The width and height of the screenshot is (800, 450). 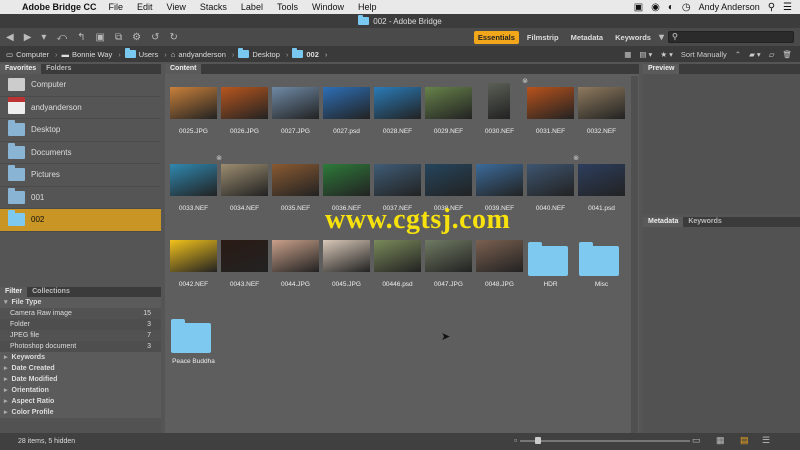 What do you see at coordinates (80, 324) in the screenshot?
I see `filter-folder: Folder 3` at bounding box center [80, 324].